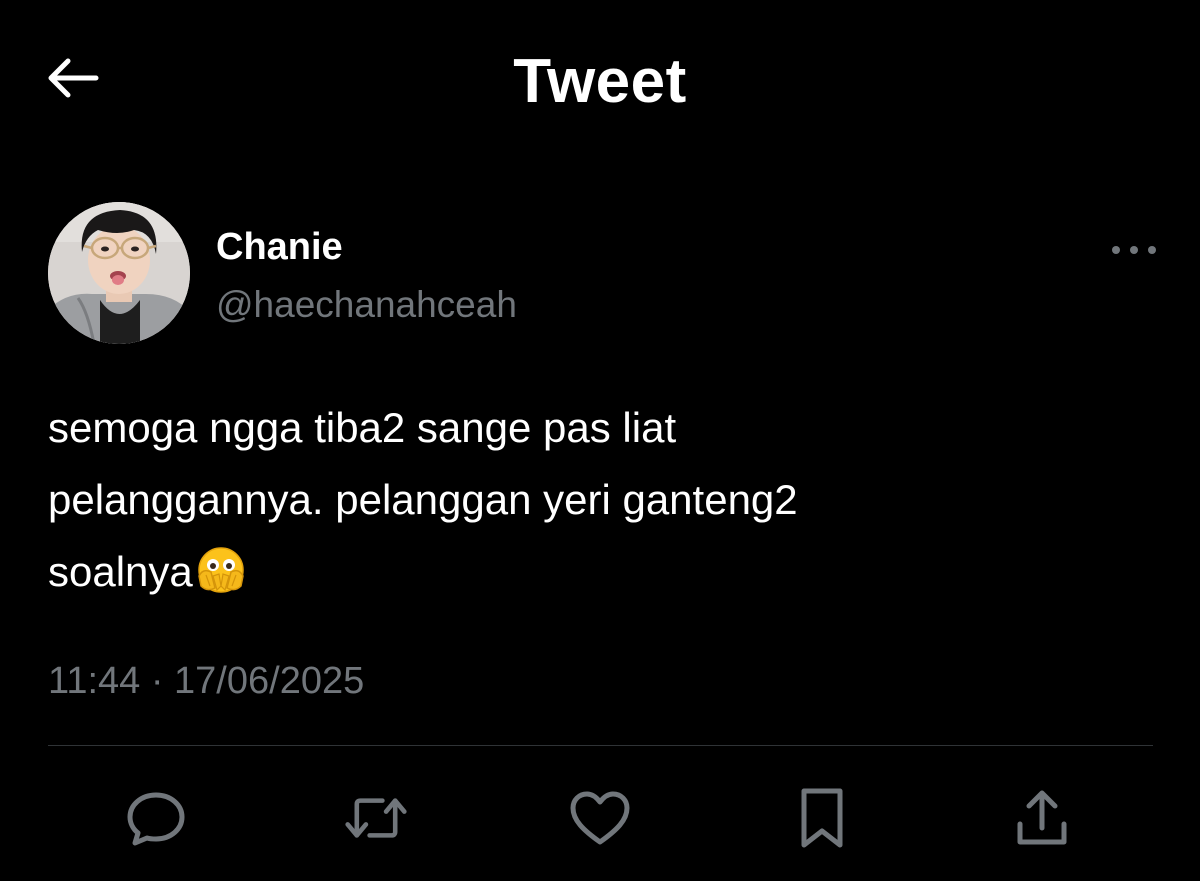  I want to click on reply-button, so click(156, 818).